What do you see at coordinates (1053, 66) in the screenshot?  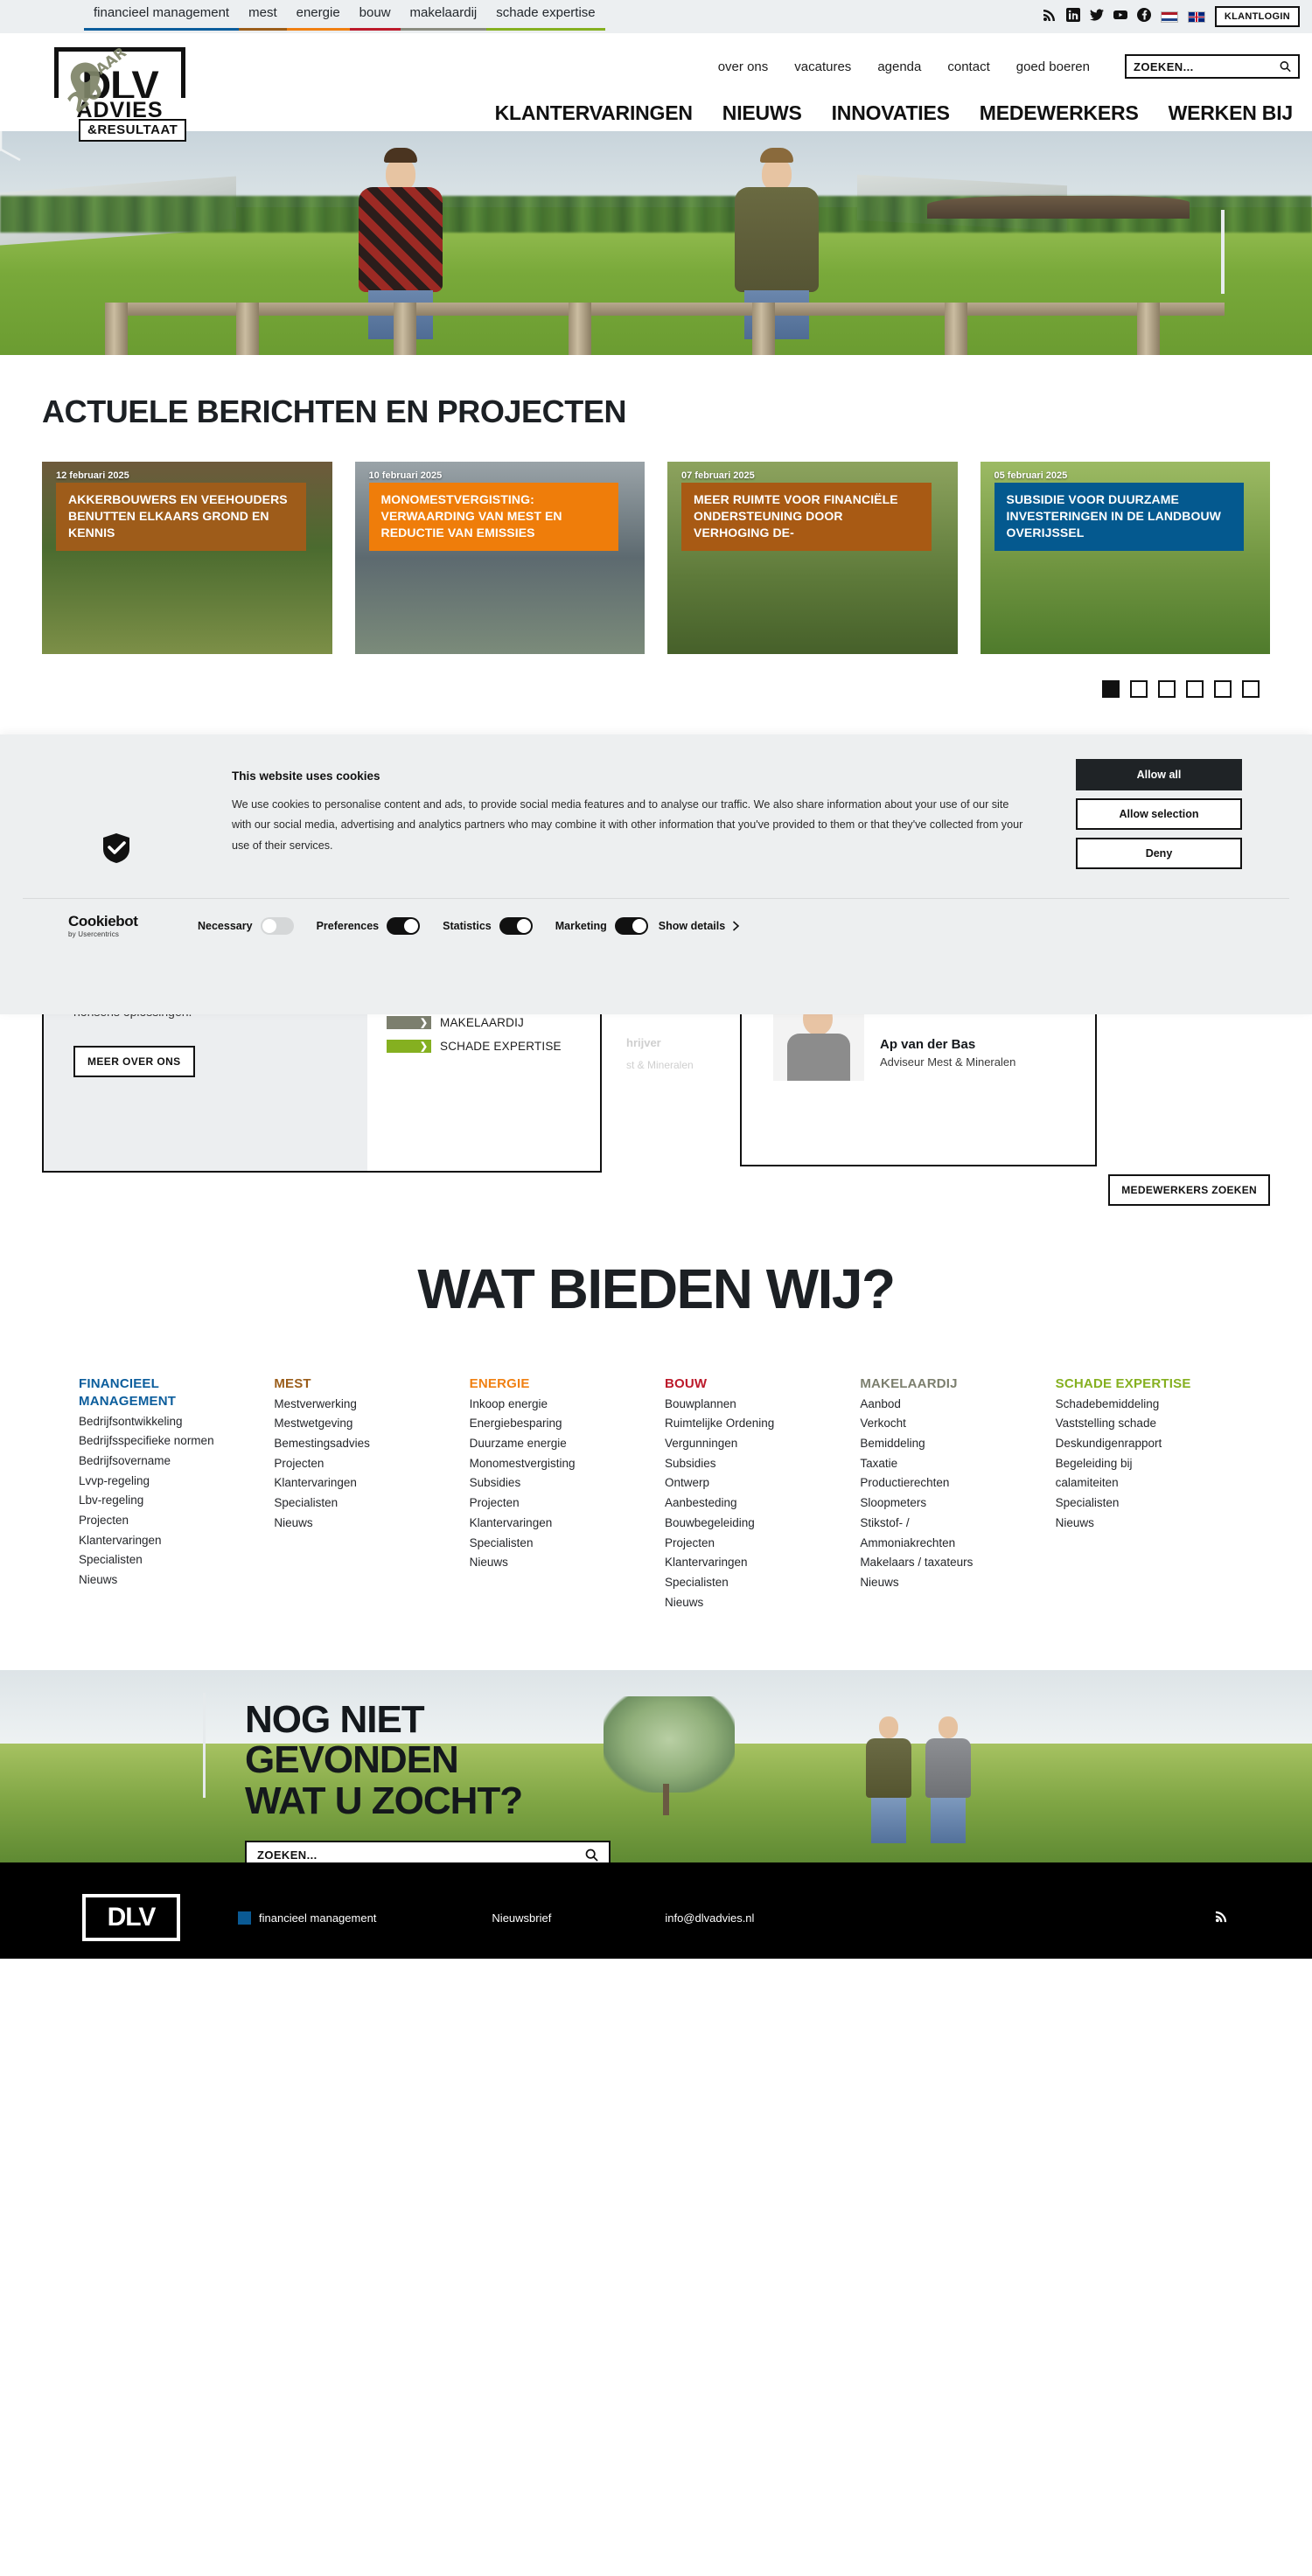 I see `util-nav-link-4: goed boeren` at bounding box center [1053, 66].